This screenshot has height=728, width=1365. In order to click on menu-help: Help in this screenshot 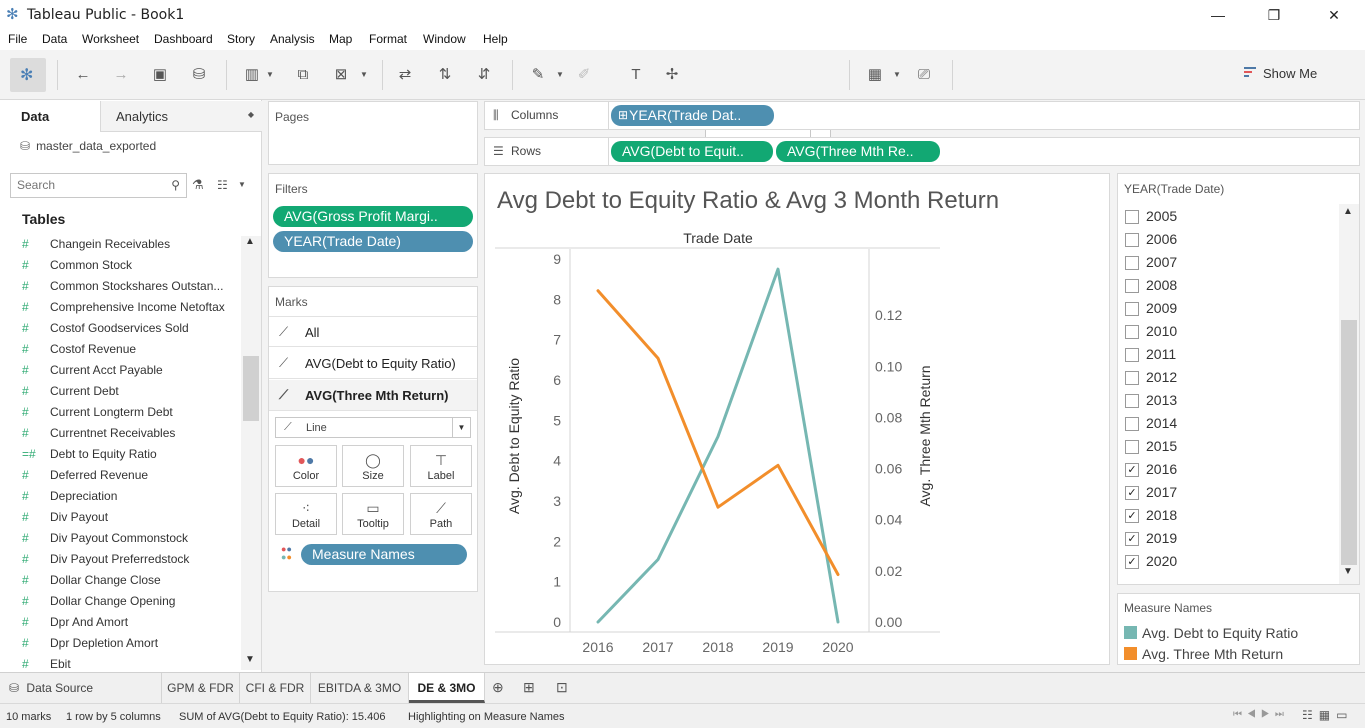, I will do `click(495, 39)`.